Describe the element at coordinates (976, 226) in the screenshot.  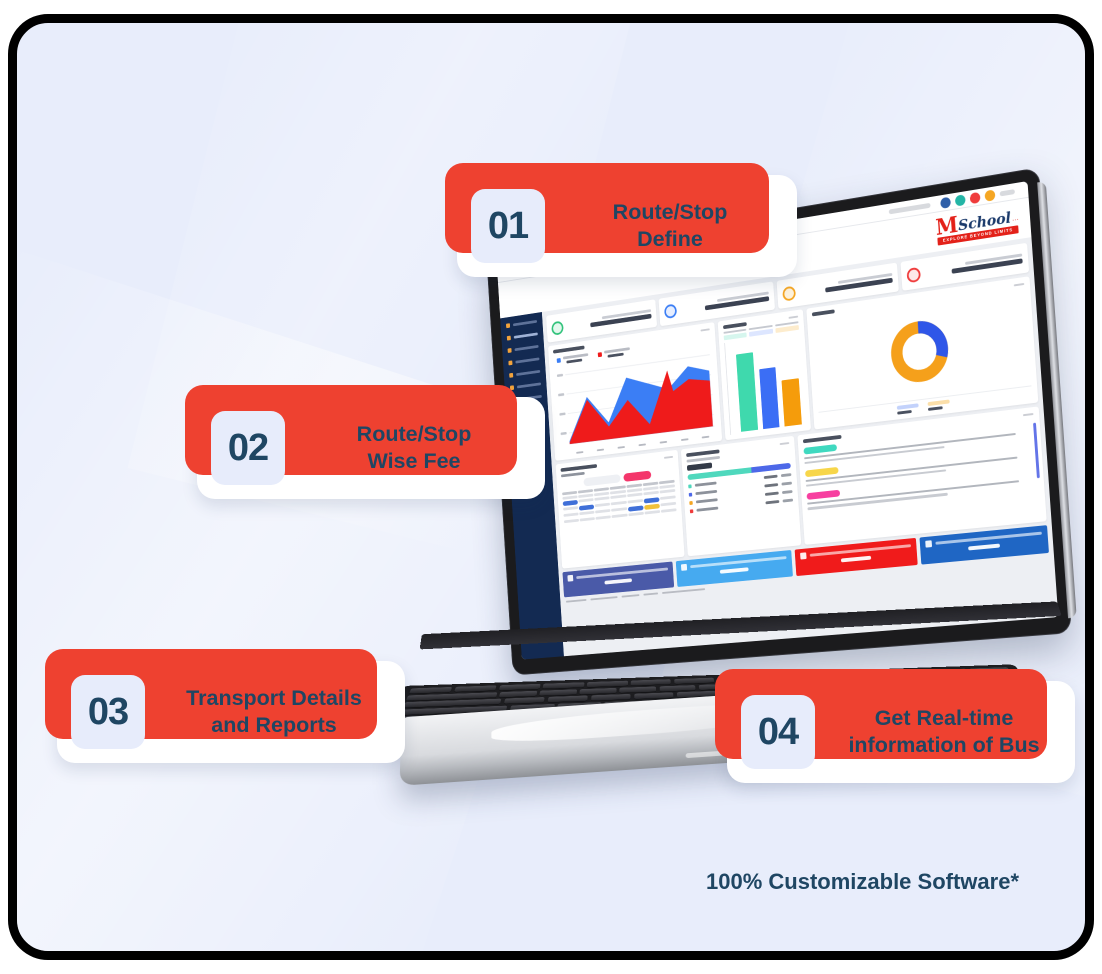
I see `mschool-logo: M School ··· EXPLORE BEYOND LIMITS` at that location.